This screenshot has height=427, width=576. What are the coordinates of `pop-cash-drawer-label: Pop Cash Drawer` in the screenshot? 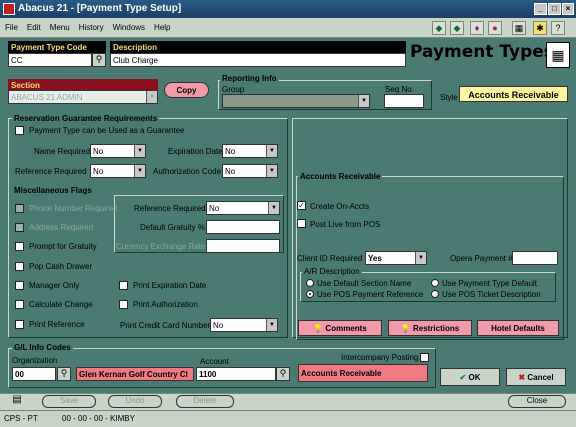 It's located at (61, 266).